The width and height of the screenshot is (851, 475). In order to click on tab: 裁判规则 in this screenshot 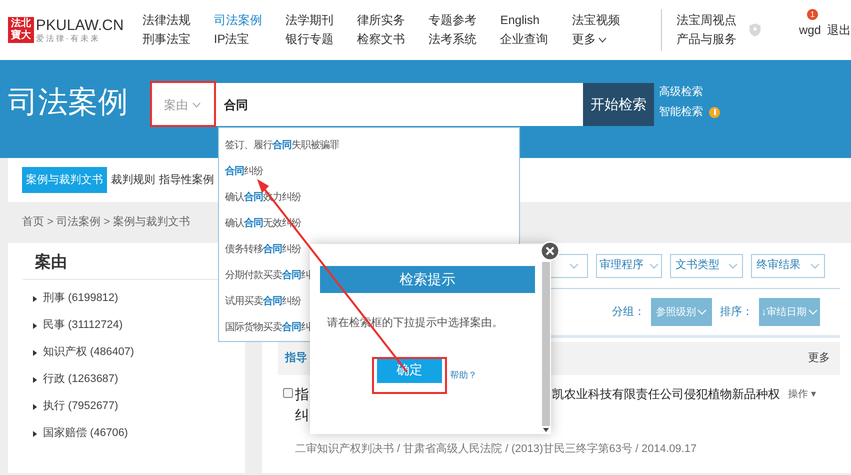, I will do `click(133, 180)`.